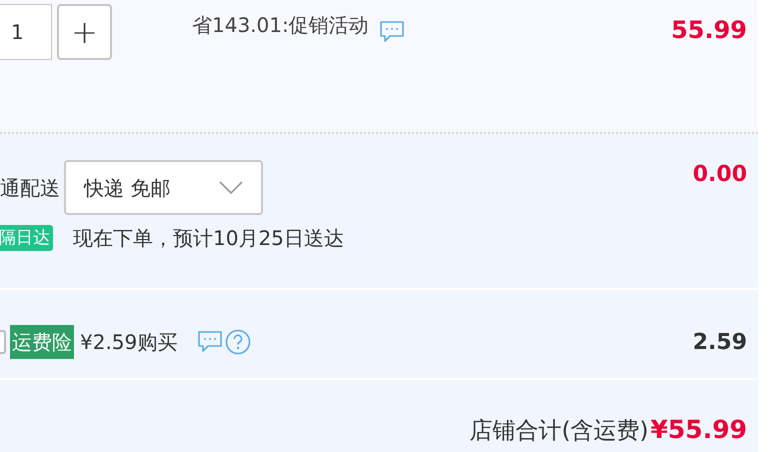 This screenshot has width=770, height=452. Describe the element at coordinates (709, 30) in the screenshot. I see `item-price: 55.99` at that location.